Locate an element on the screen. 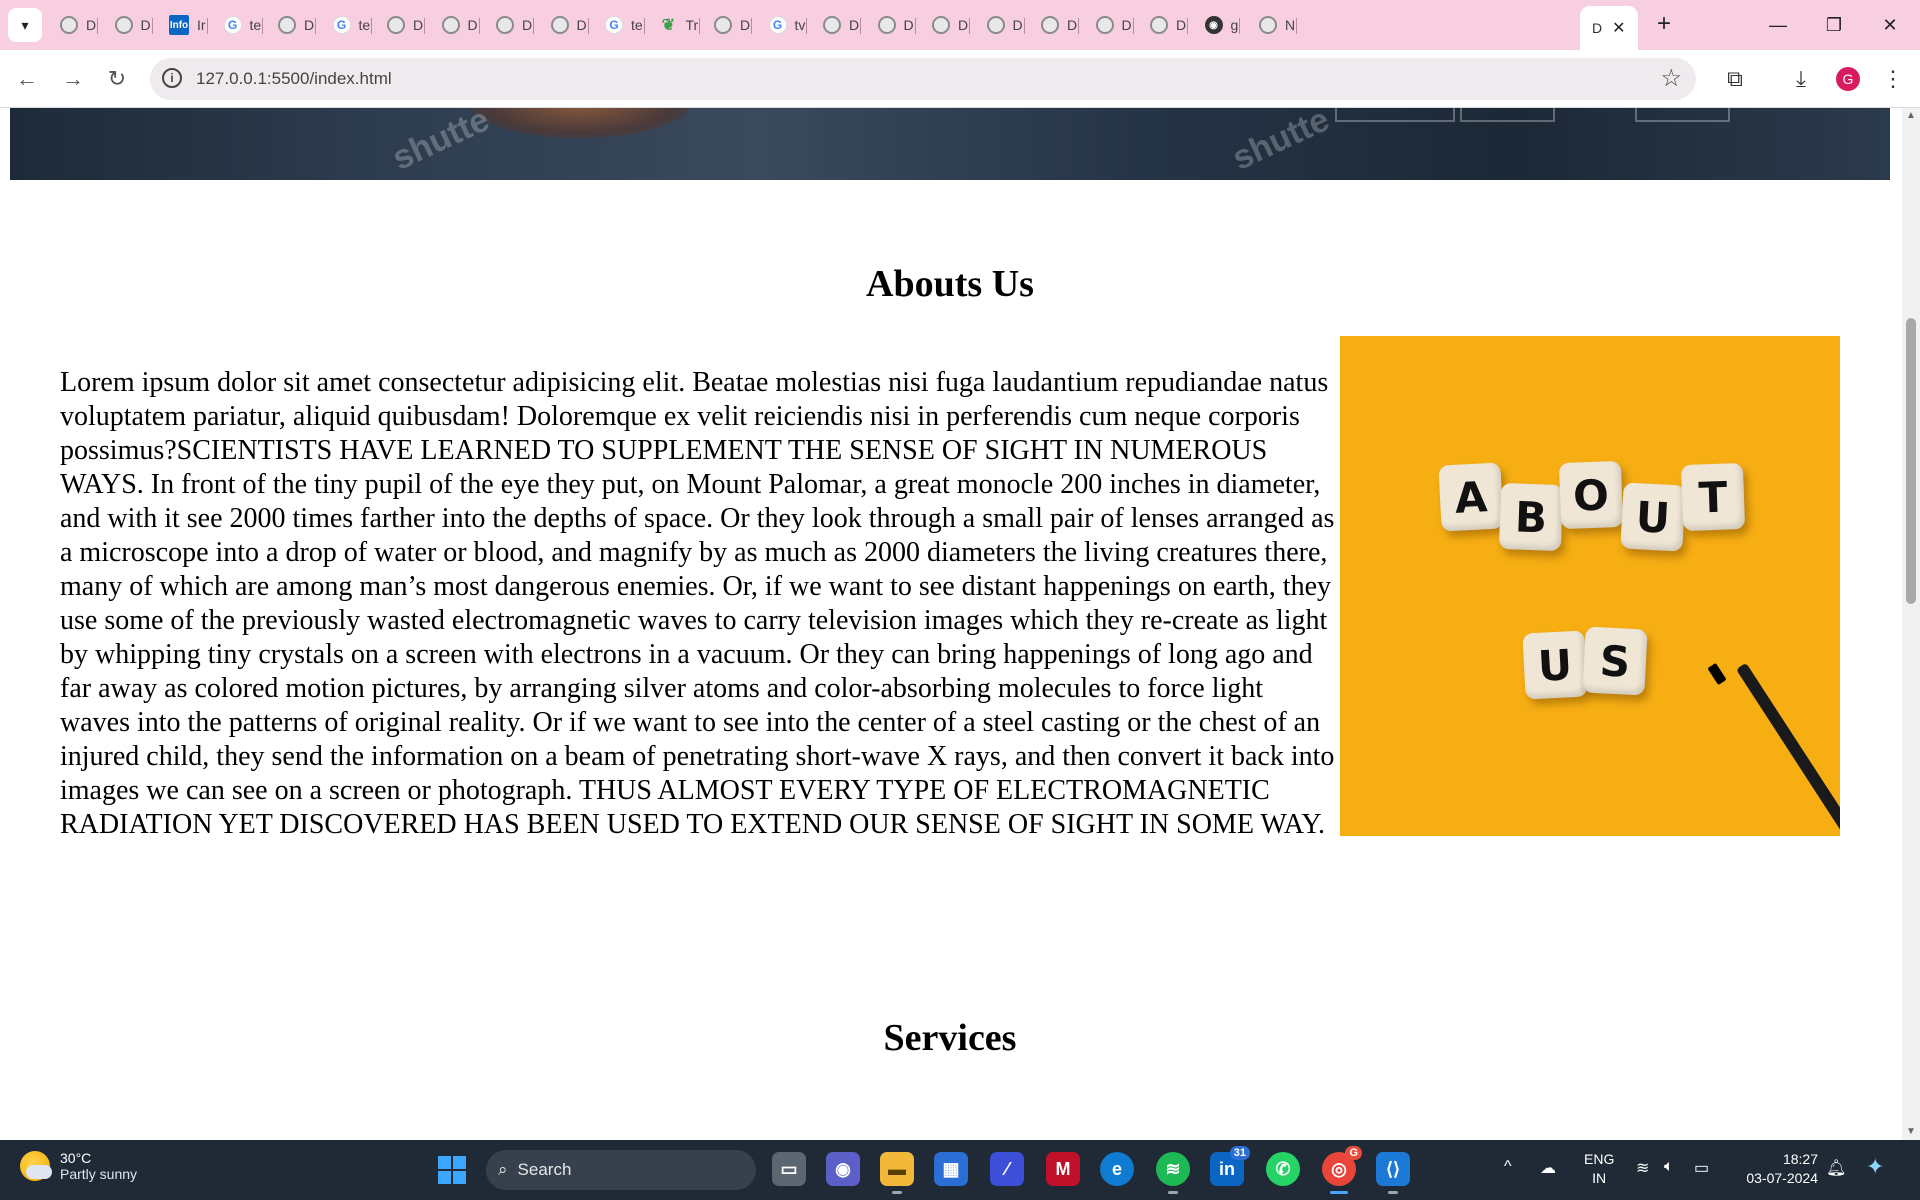  letter-cube: A is located at coordinates (1471, 497).